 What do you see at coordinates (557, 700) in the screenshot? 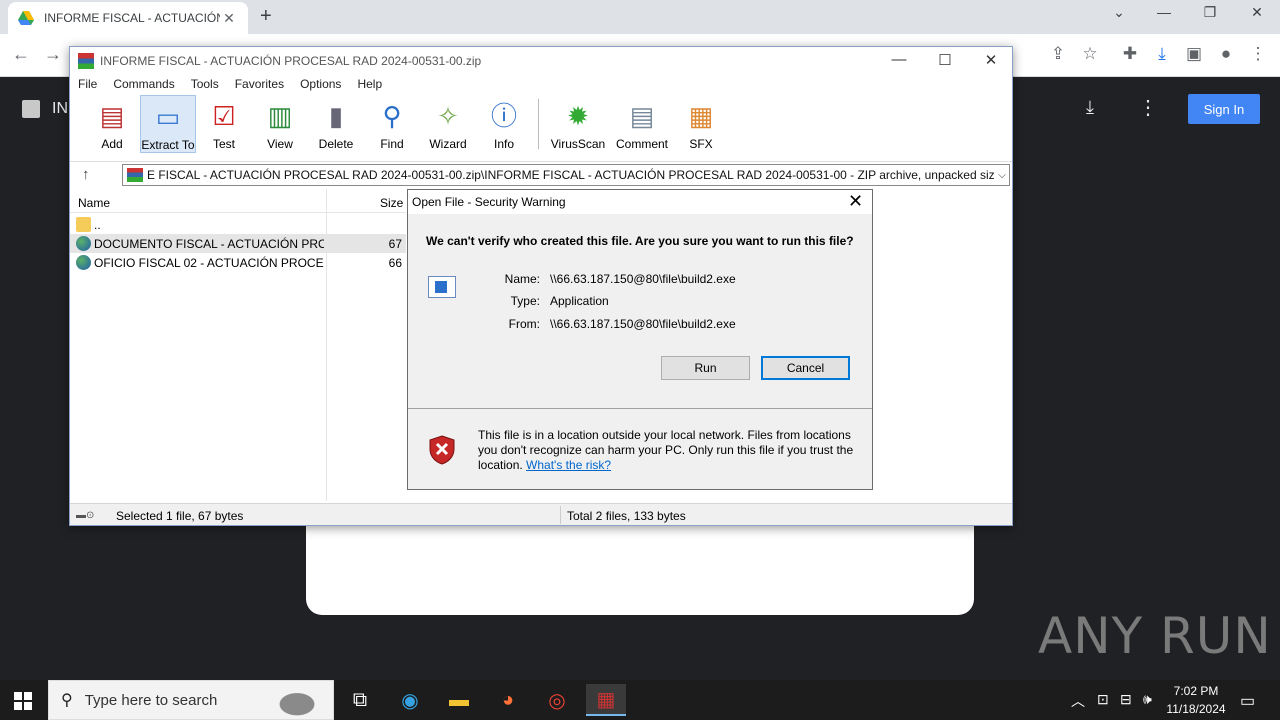
I see `chrome-icon: ◎` at bounding box center [557, 700].